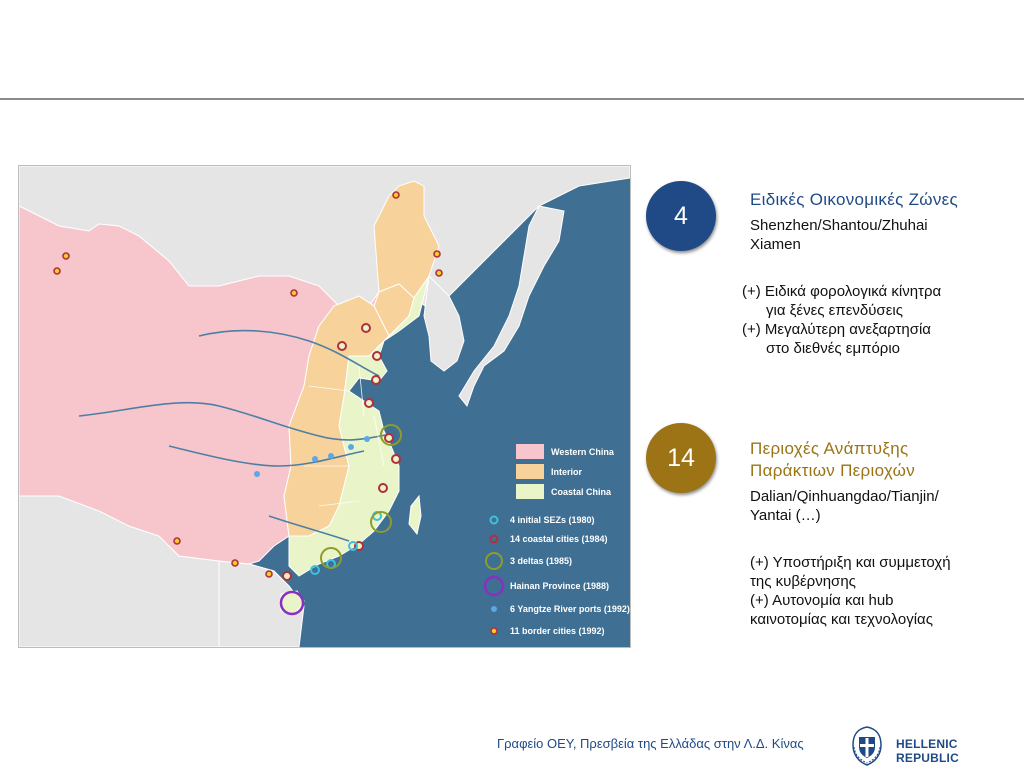 The width and height of the screenshot is (1024, 768). Describe the element at coordinates (854, 199) in the screenshot. I see `sez-title: Ειδικές Οικονομικές Ζώνες` at that location.